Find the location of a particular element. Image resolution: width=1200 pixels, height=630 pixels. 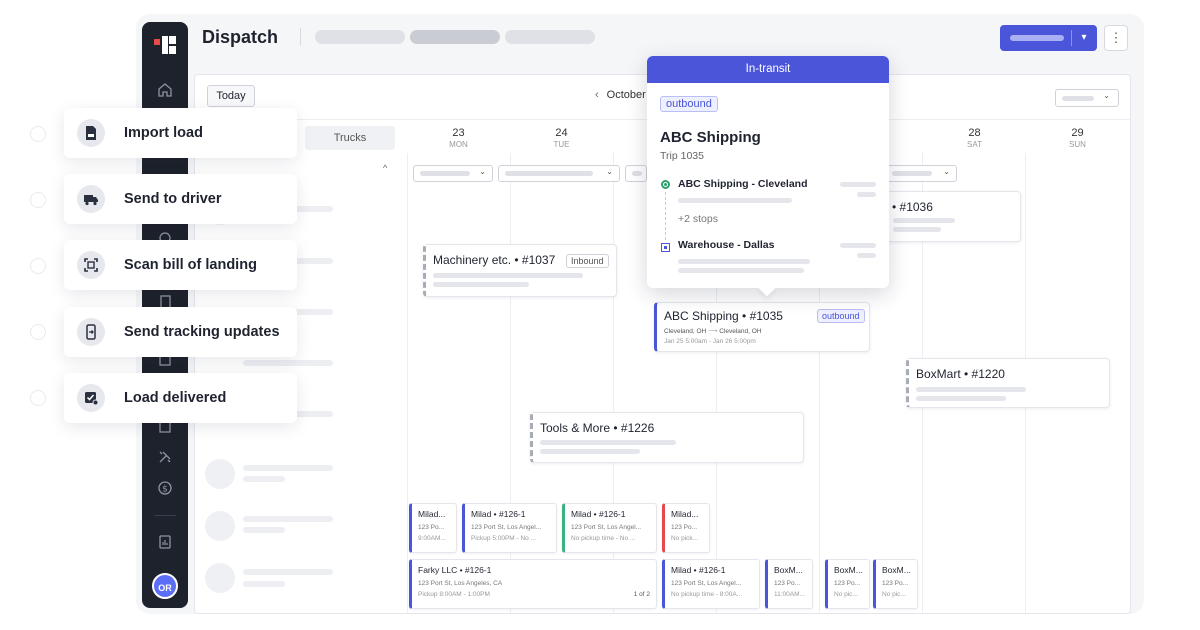

status-header: In-transit is located at coordinates (768, 69).